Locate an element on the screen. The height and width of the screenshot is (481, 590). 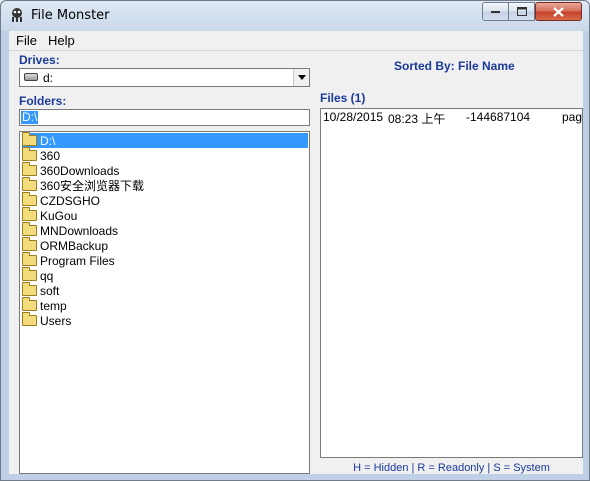
drive-icon is located at coordinates (31, 77).